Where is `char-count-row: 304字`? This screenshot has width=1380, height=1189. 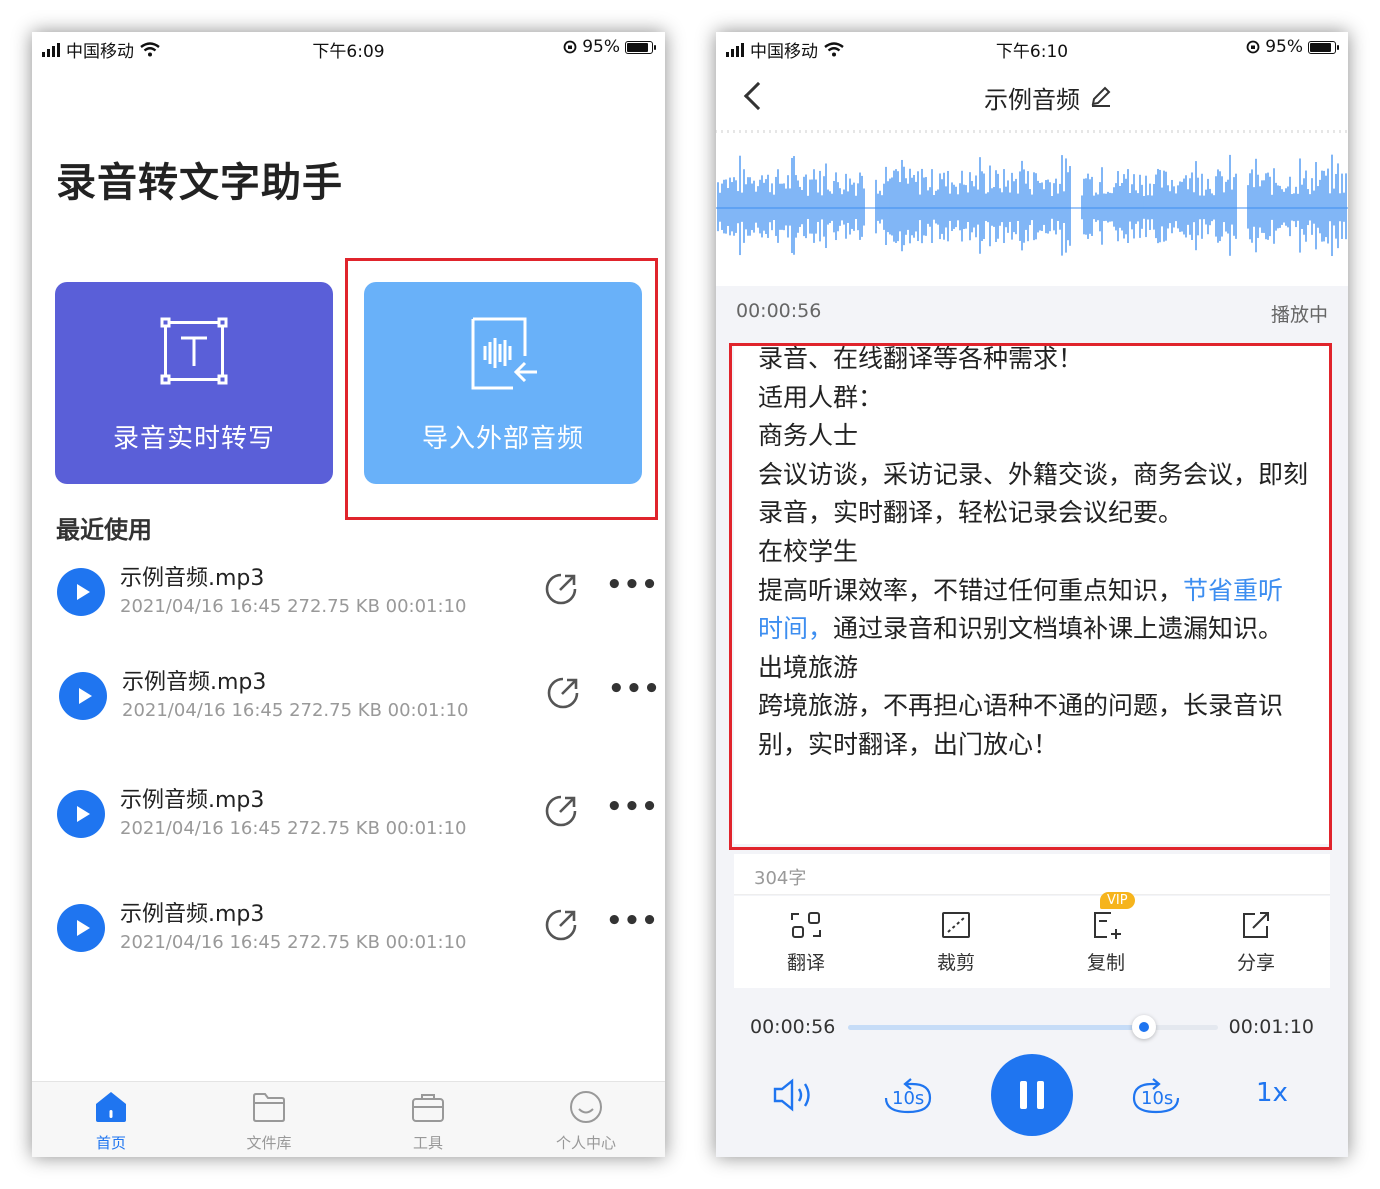
char-count-row: 304字 is located at coordinates (1032, 874).